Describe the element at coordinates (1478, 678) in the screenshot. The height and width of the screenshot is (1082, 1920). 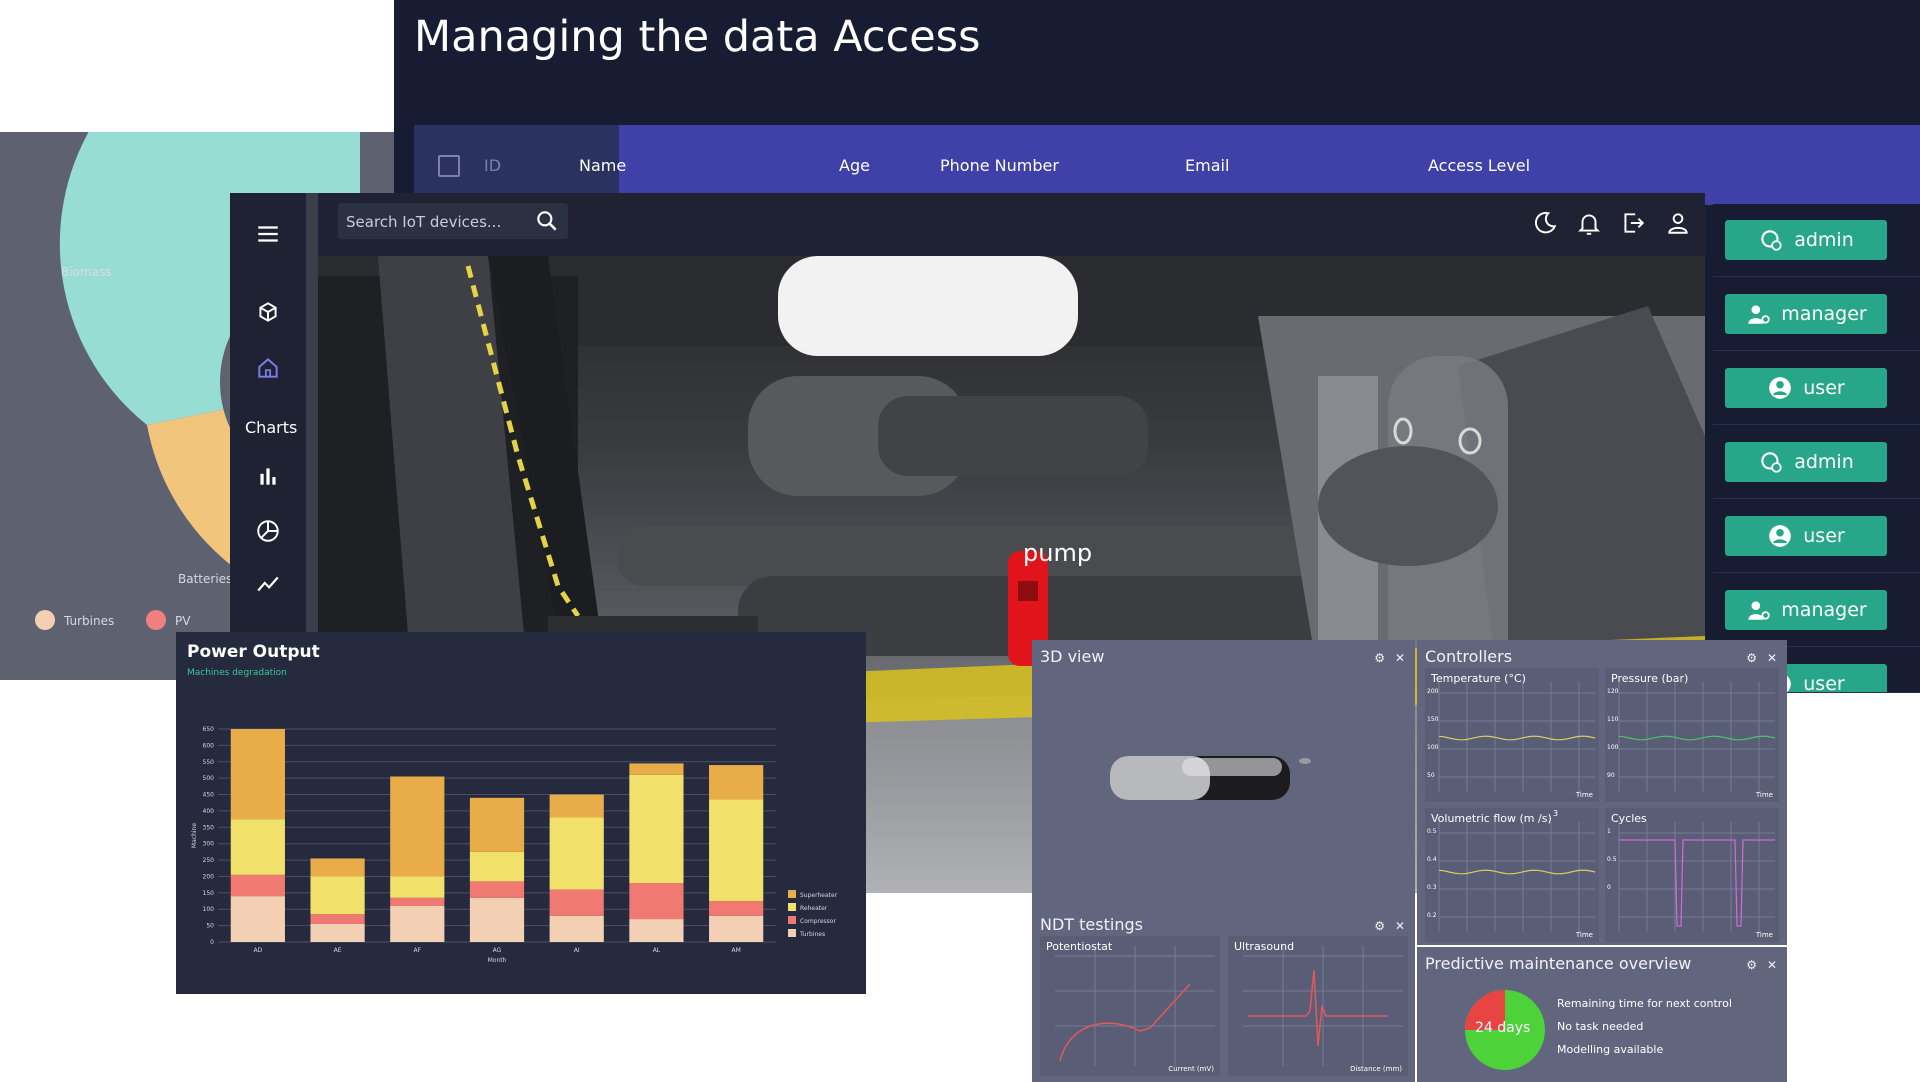
I see `controller-chart-title: Temperature (°C)` at that location.